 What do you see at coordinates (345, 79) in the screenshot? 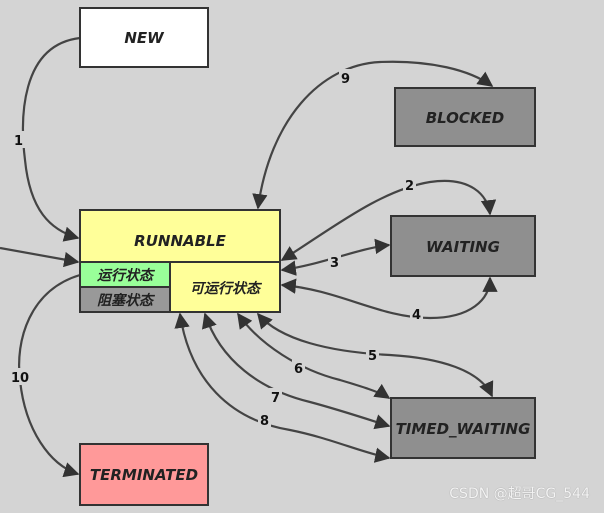
I see `label-9: 9` at bounding box center [345, 79].